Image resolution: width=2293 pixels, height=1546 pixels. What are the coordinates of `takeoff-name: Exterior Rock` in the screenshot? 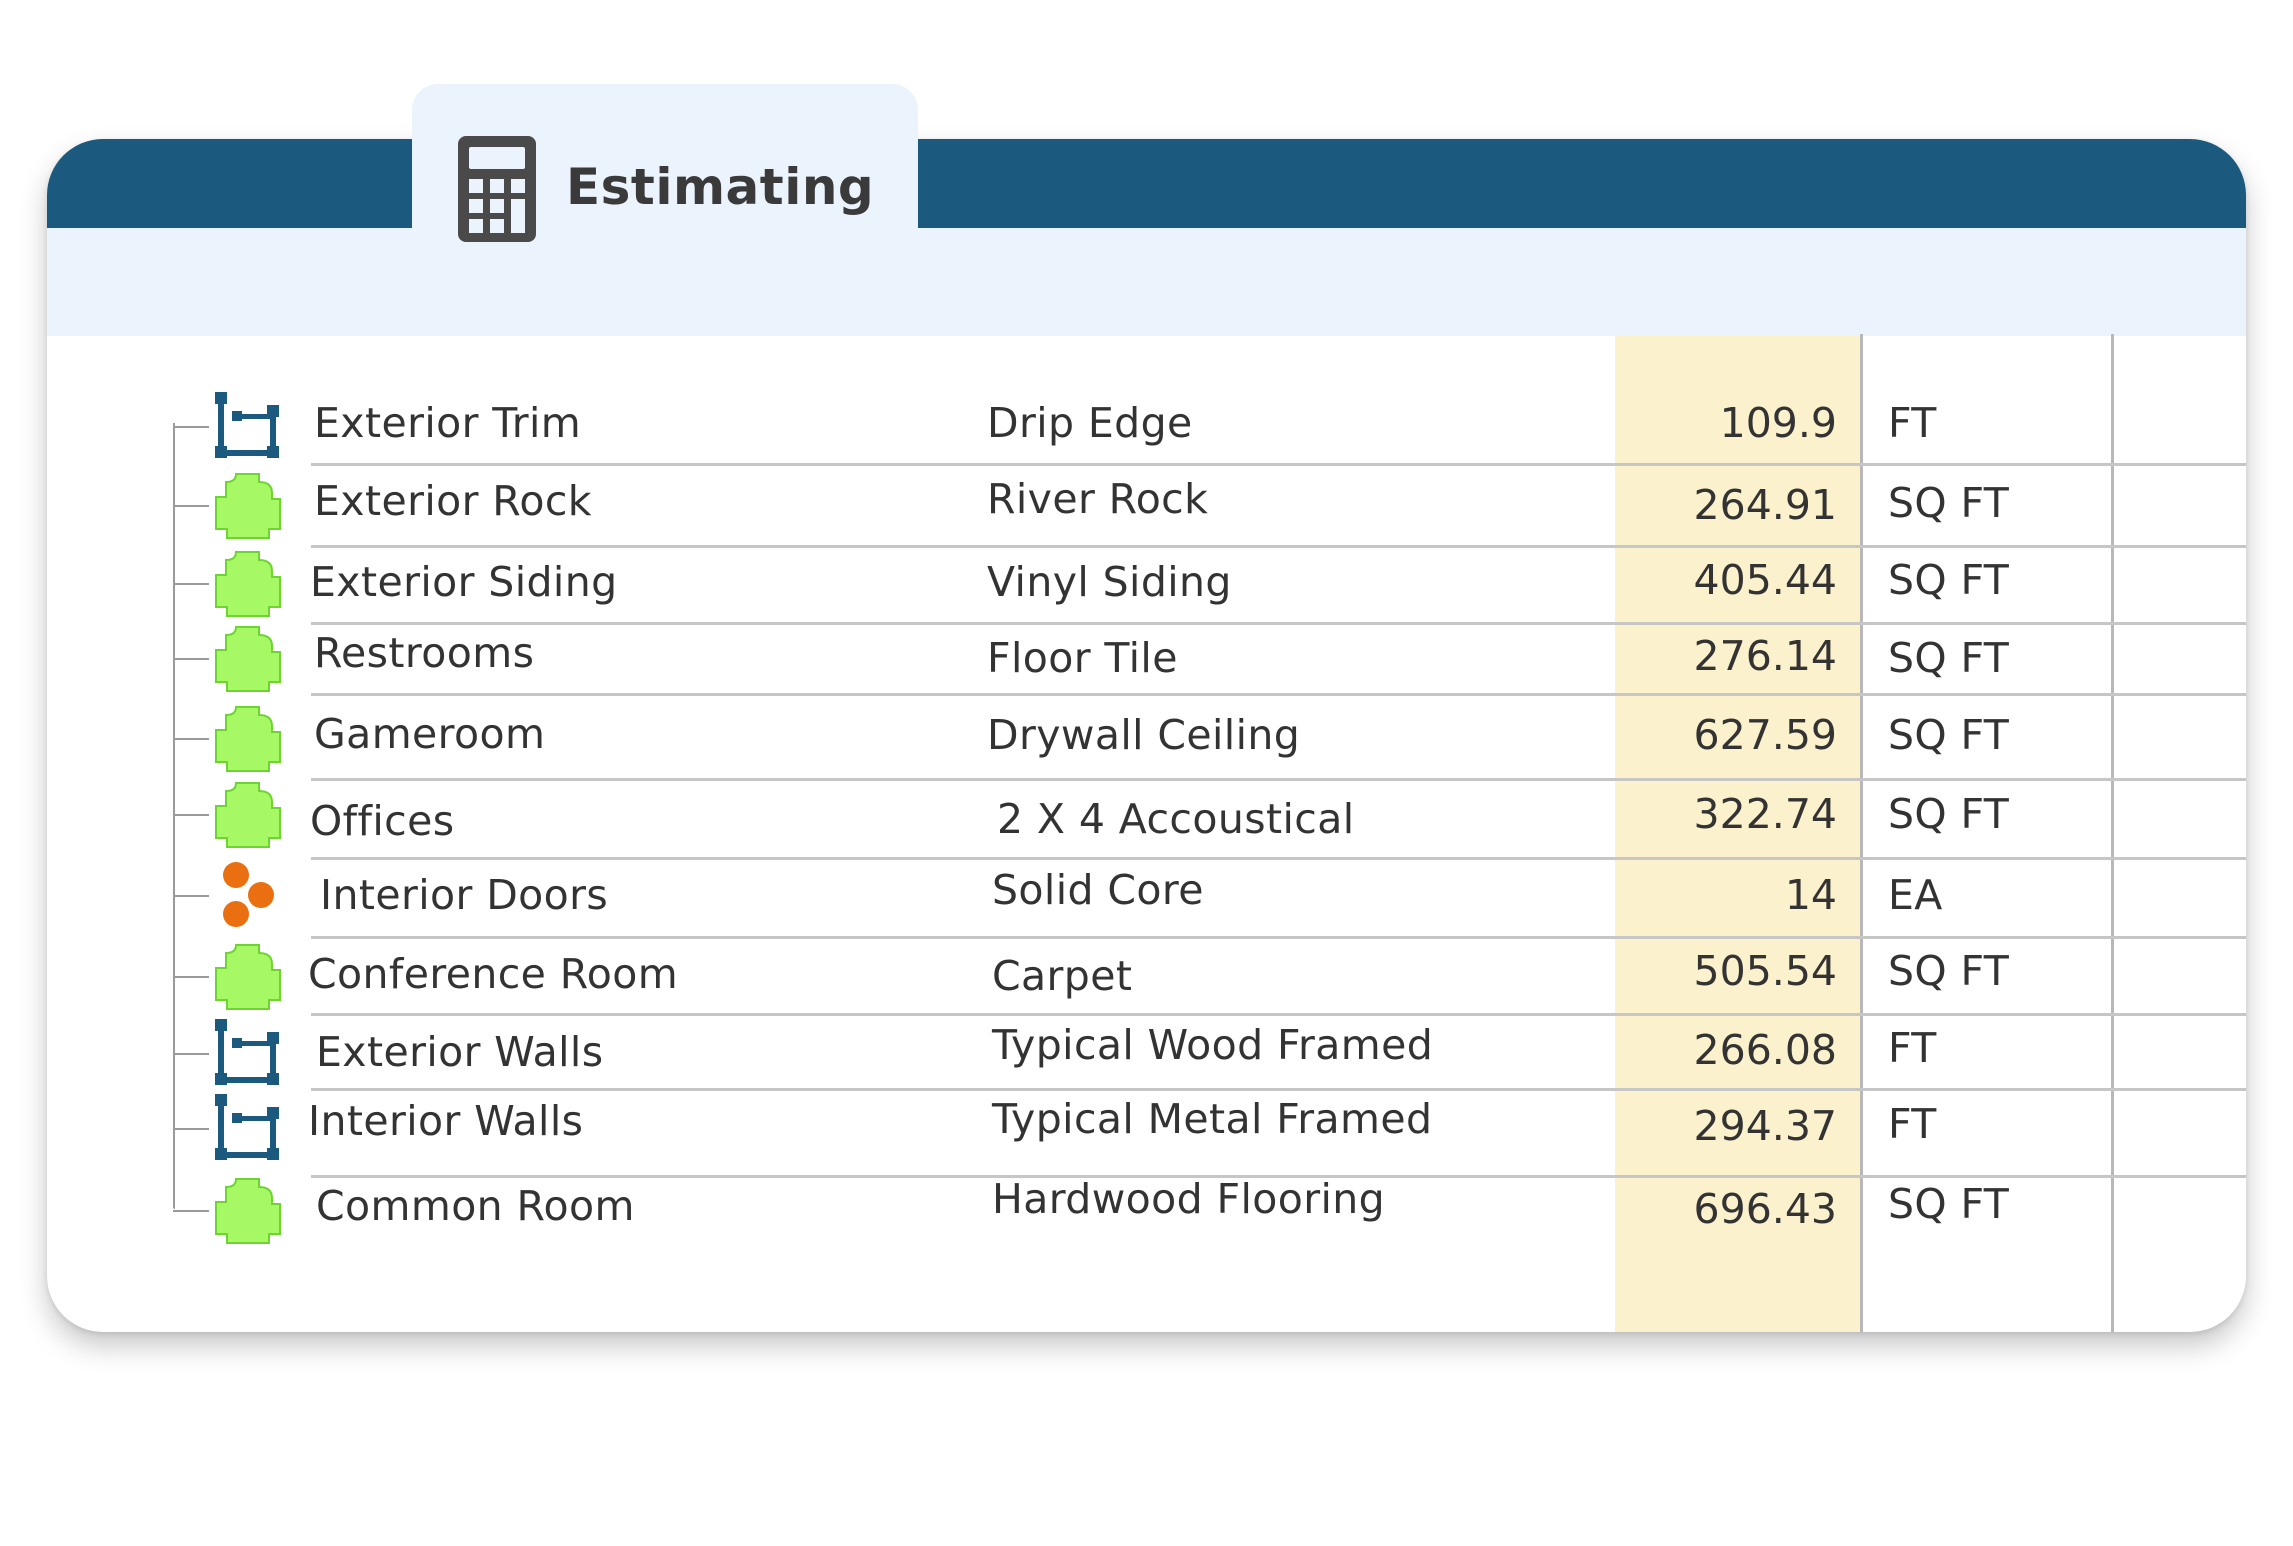 It's located at (453, 501).